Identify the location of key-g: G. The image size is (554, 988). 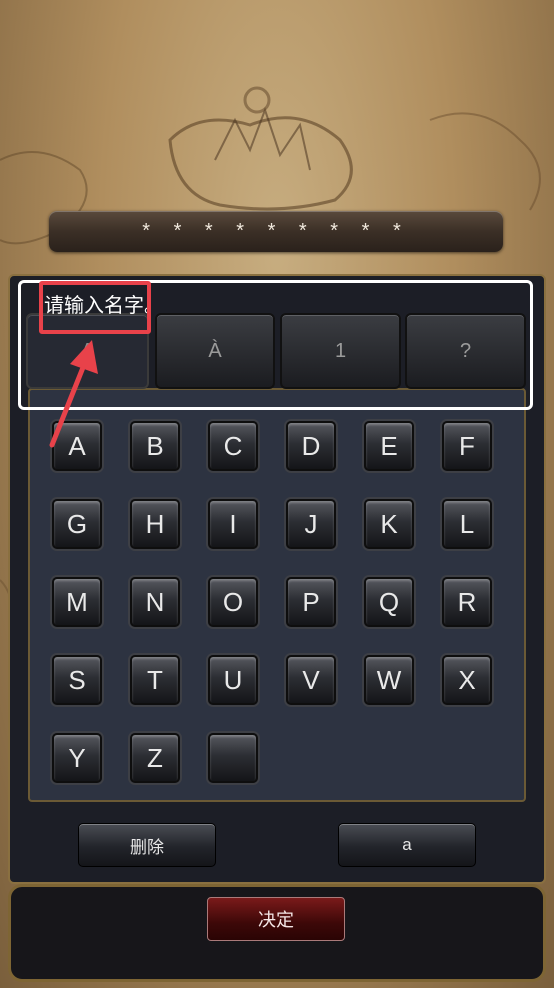
(77, 524).